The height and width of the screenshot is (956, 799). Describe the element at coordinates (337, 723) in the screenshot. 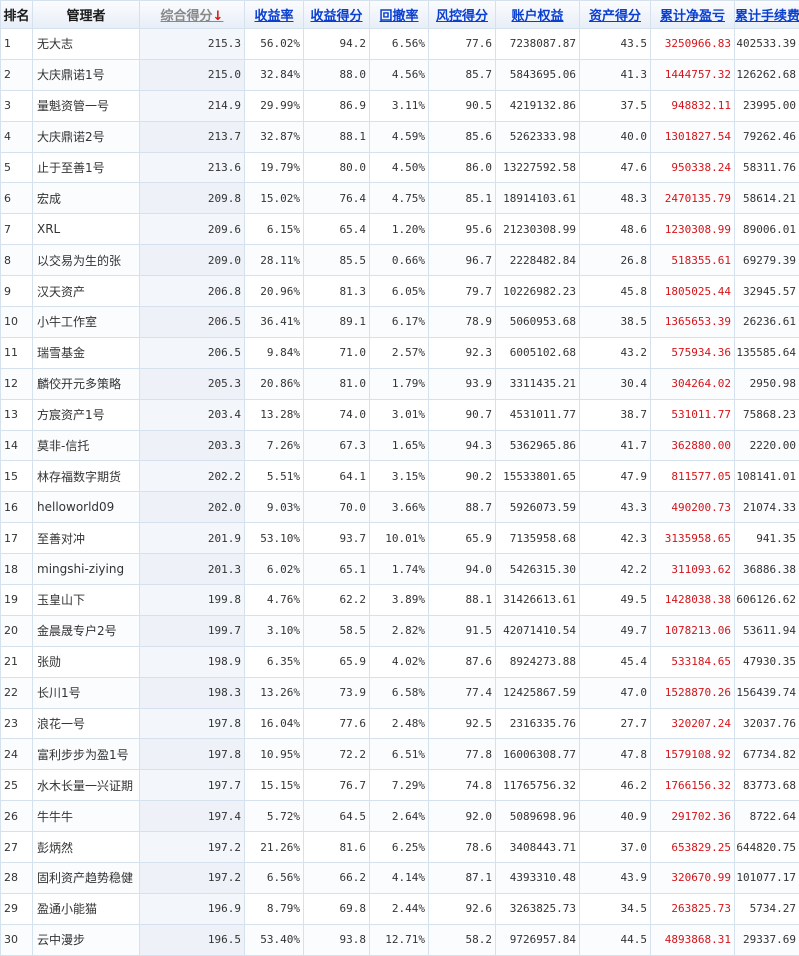

I see `return-score-cell: 77.6` at that location.